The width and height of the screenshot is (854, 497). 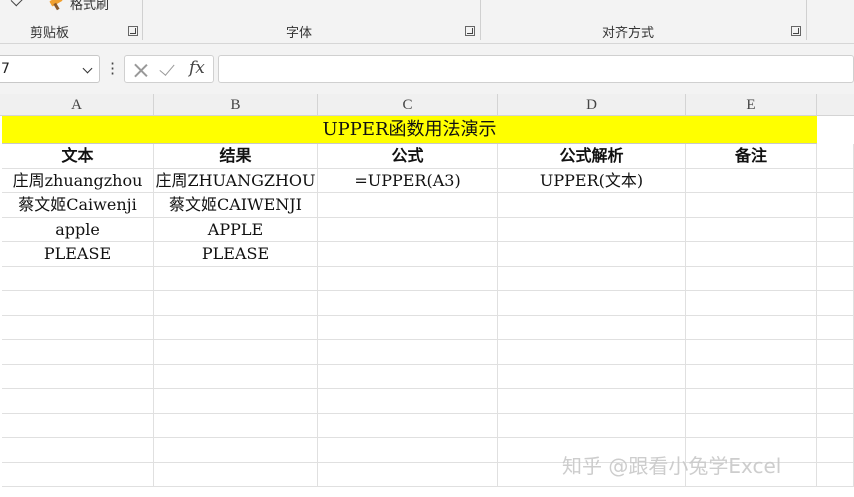 What do you see at coordinates (87, 68) in the screenshot?
I see `chevron-down-icon` at bounding box center [87, 68].